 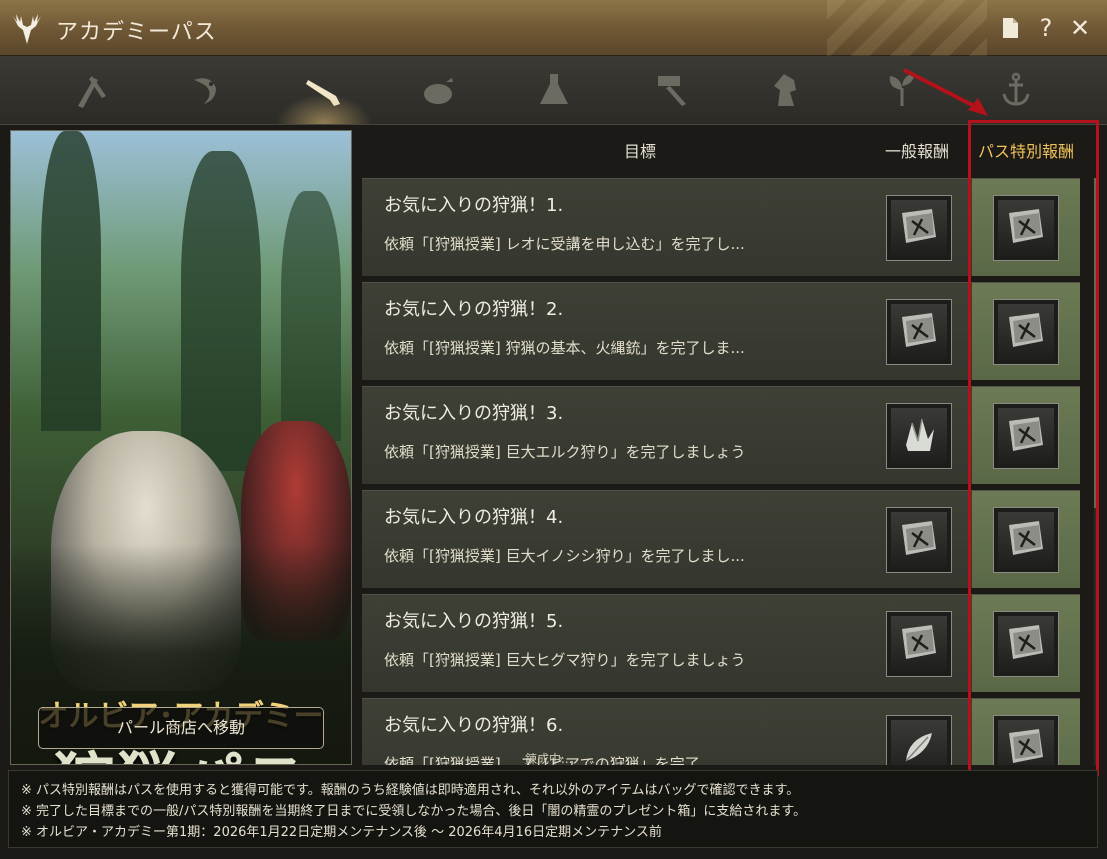 What do you see at coordinates (917, 151) in the screenshot?
I see `header-normal-reward: 一般報酬` at bounding box center [917, 151].